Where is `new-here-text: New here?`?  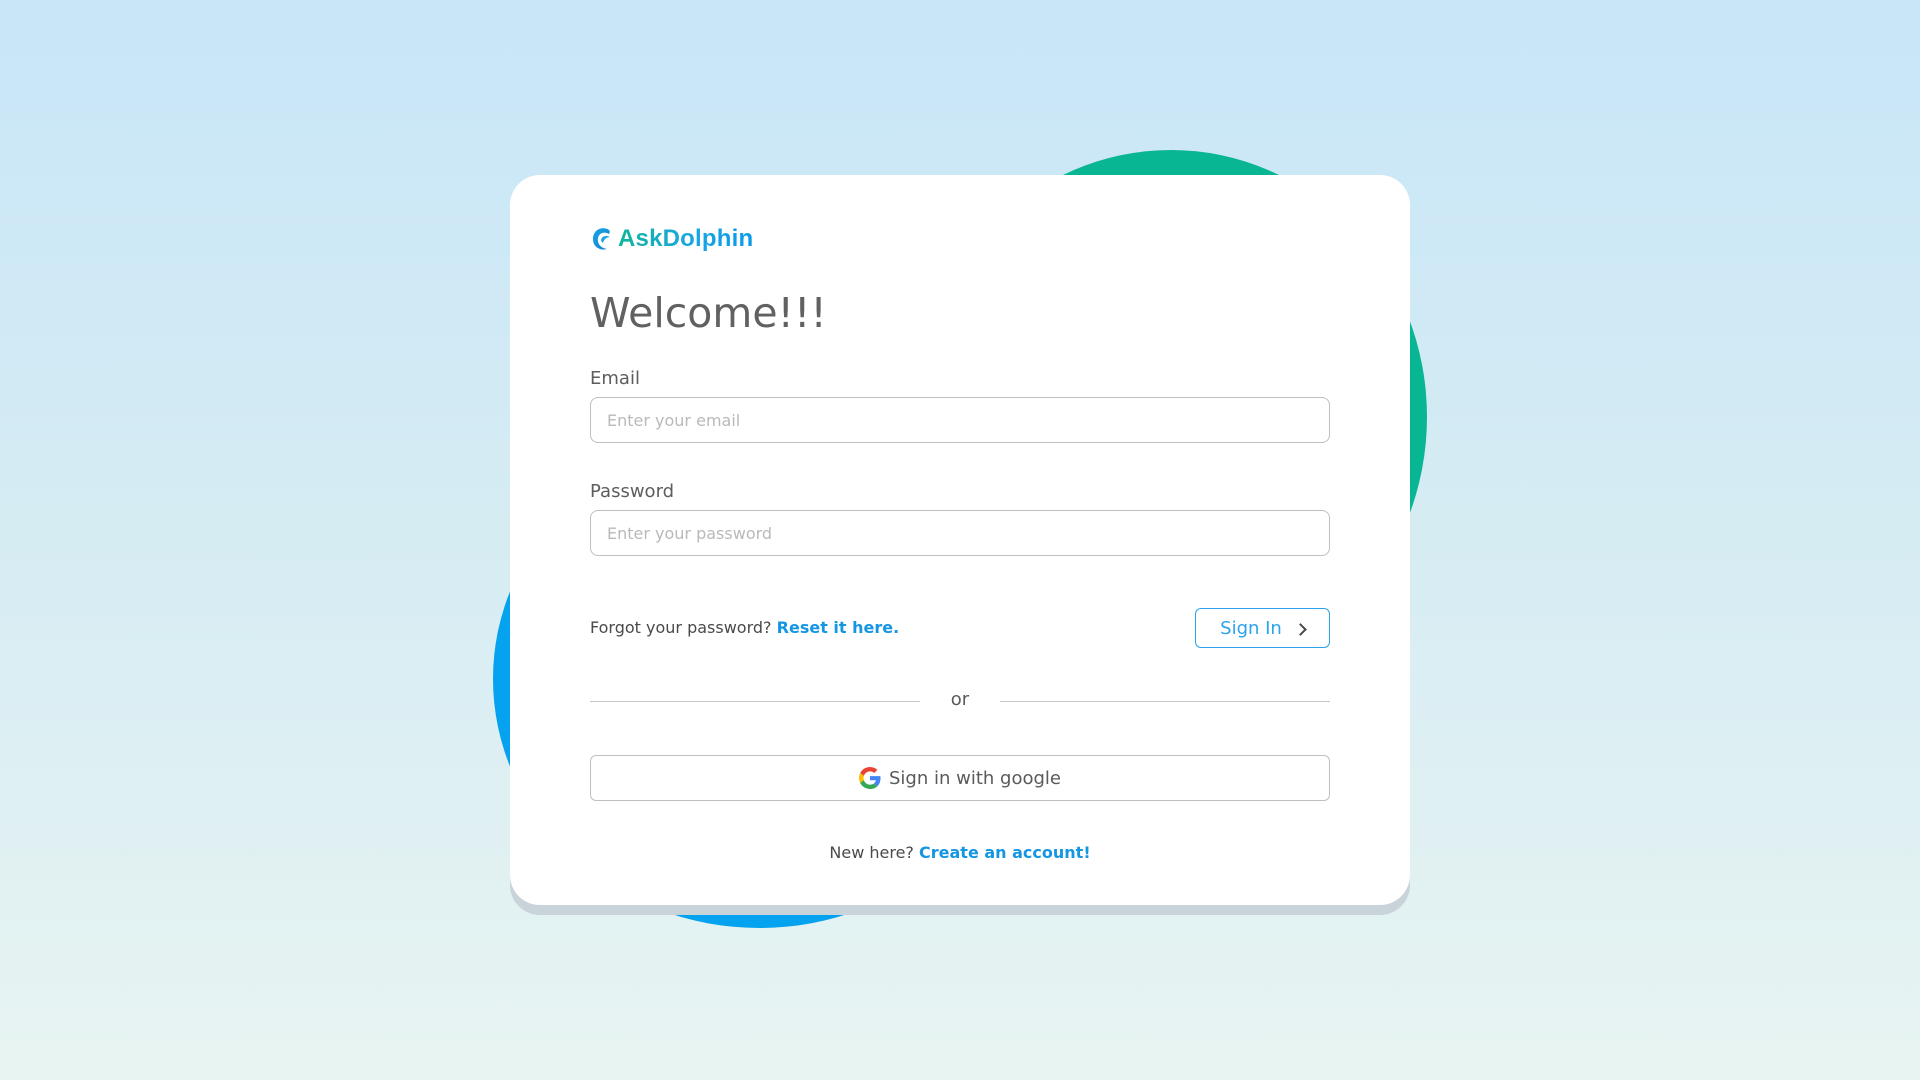
new-here-text: New here? is located at coordinates (871, 852).